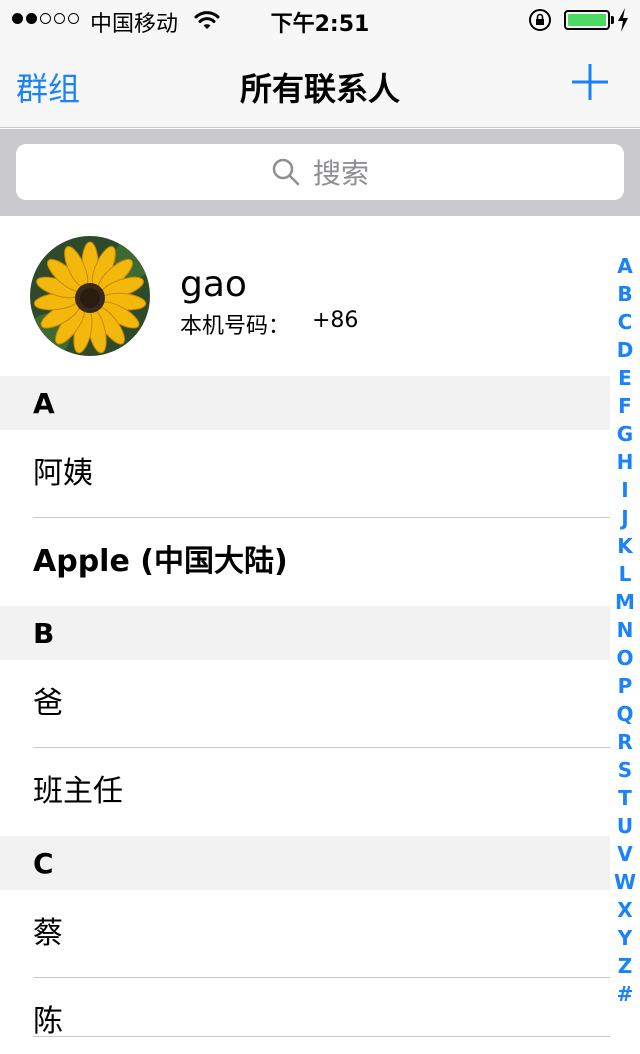  Describe the element at coordinates (625, 686) in the screenshot. I see `index-letter: P` at that location.